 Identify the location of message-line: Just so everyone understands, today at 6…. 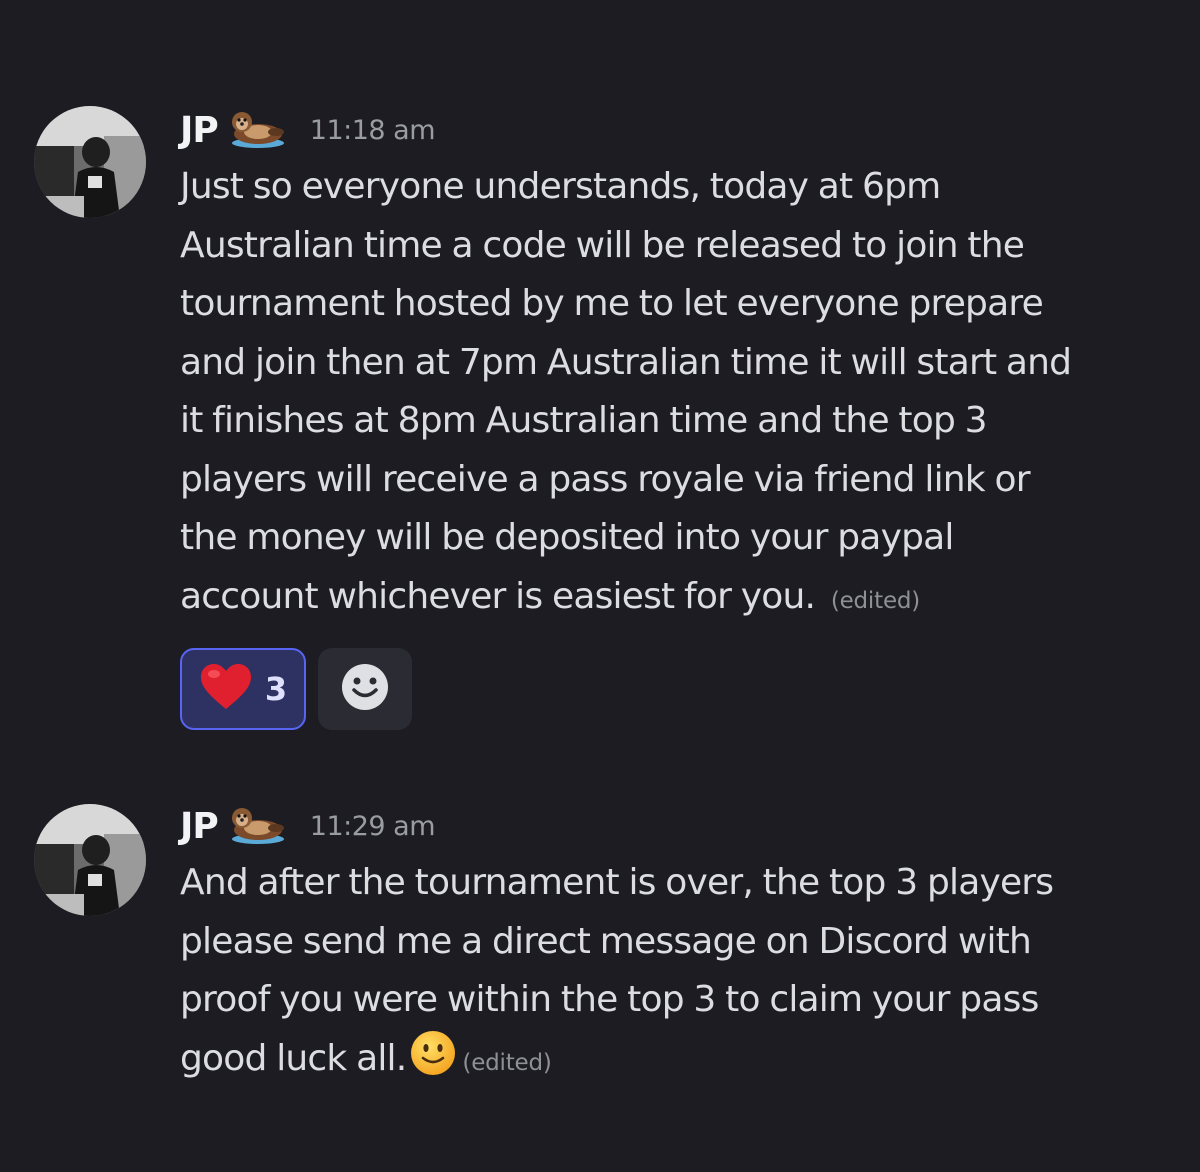
(560, 186).